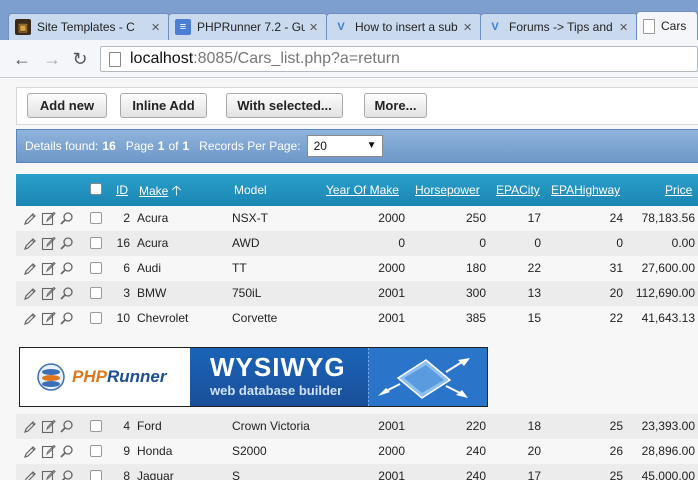 The height and width of the screenshot is (480, 698). What do you see at coordinates (153, 191) in the screenshot?
I see `column-header-make: Make` at bounding box center [153, 191].